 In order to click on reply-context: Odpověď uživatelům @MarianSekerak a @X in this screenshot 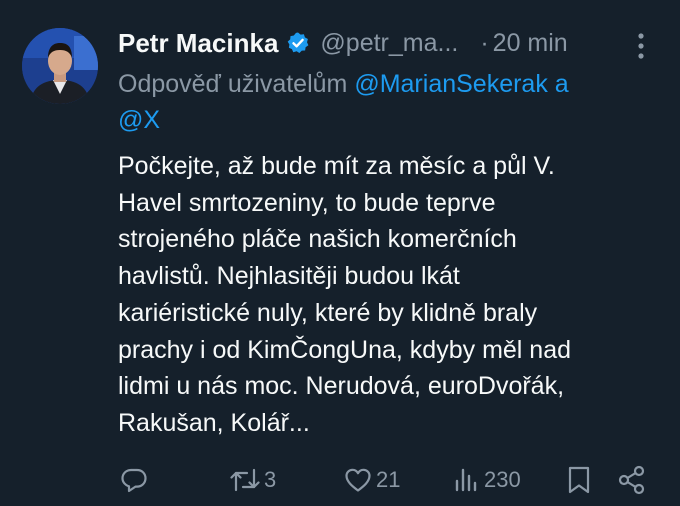, I will do `click(388, 102)`.